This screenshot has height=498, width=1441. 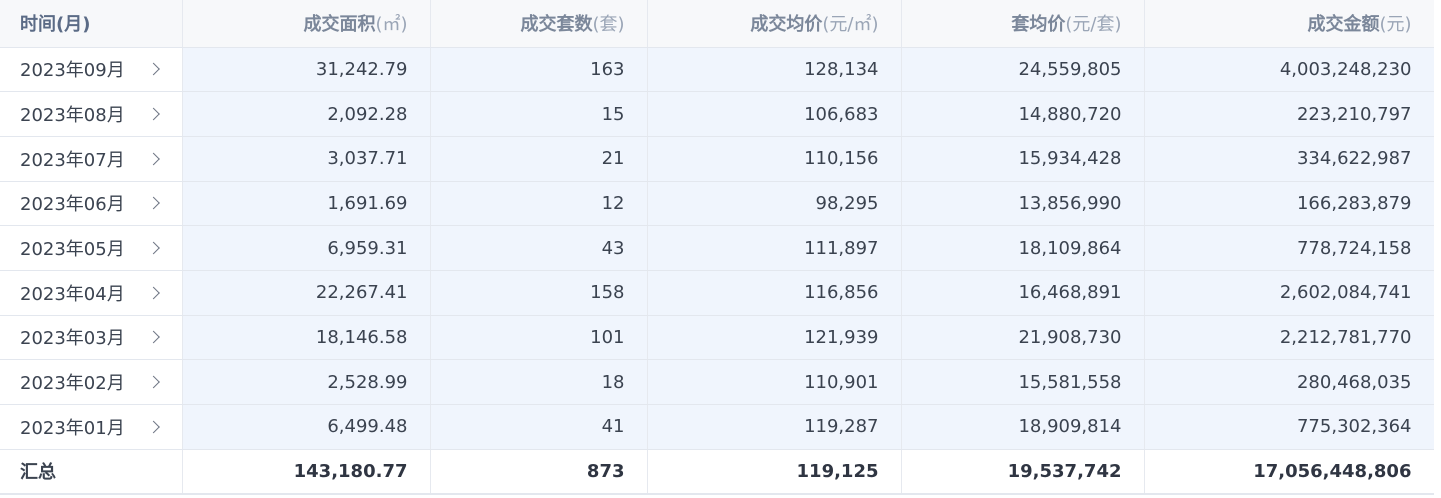 I want to click on row-amount: 334,622,987, so click(x=1289, y=159).